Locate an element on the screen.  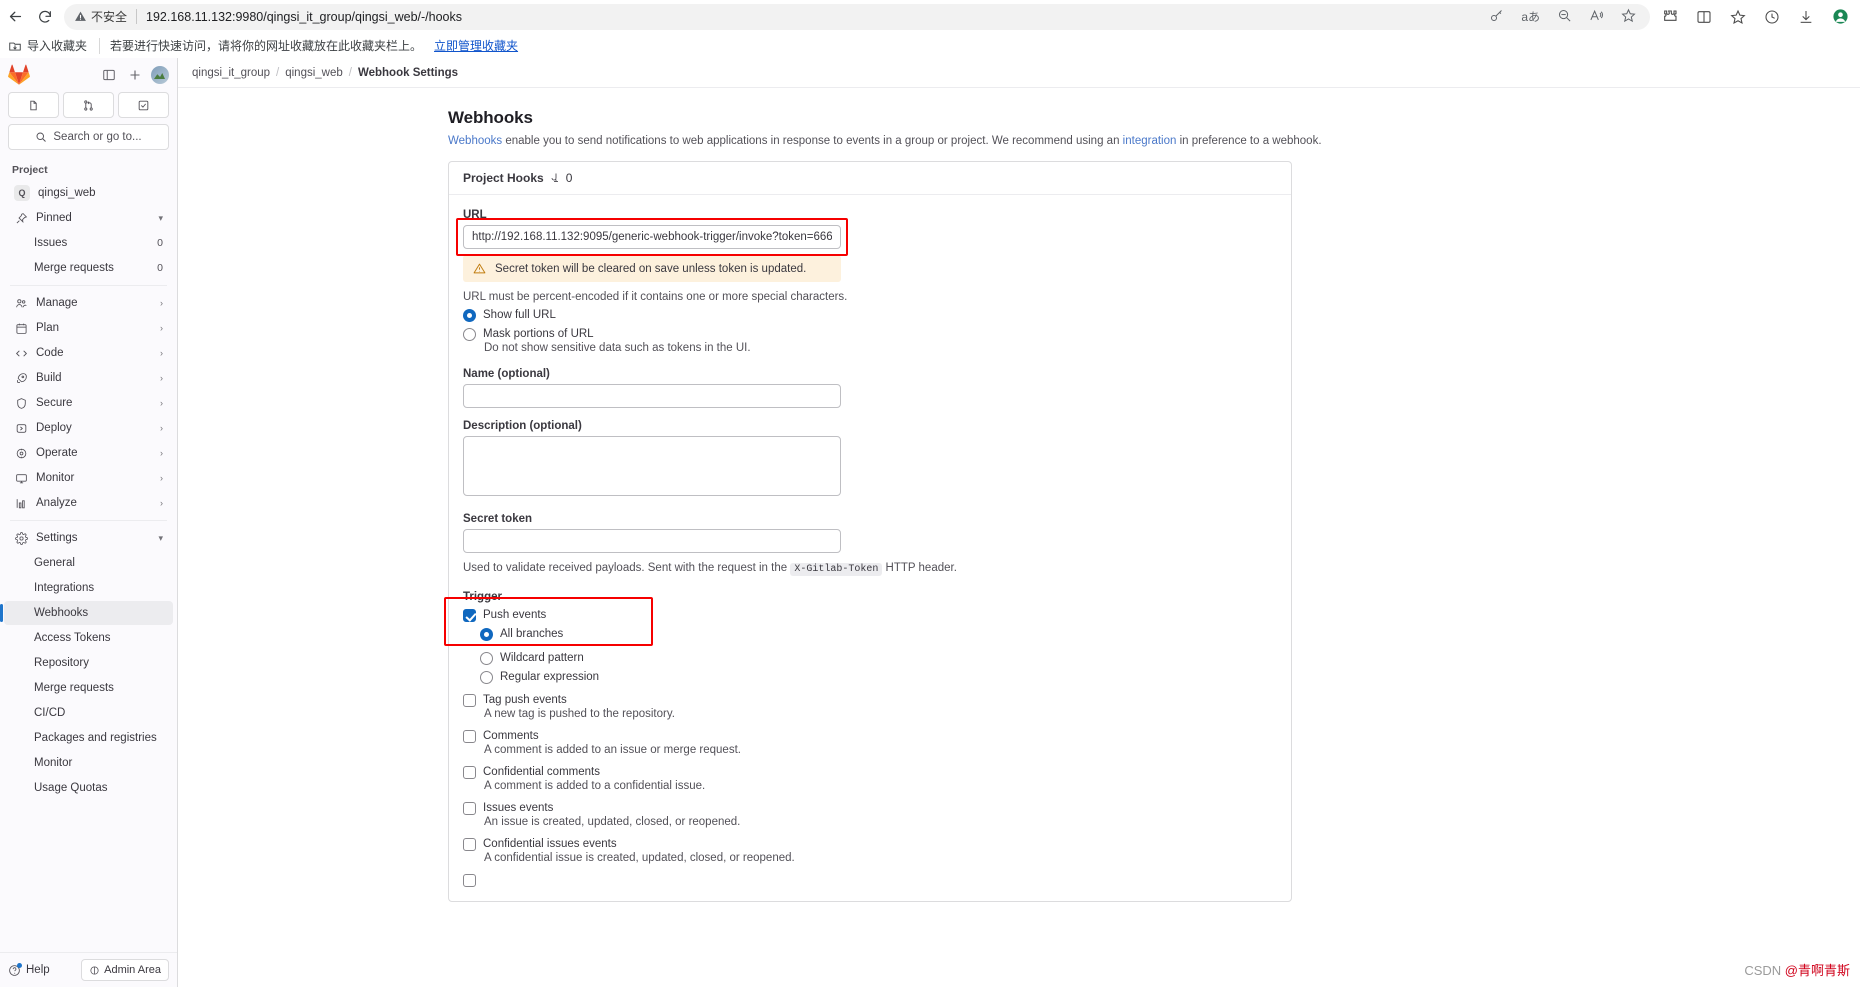
manage-bookmarks-link: 立即管理收藏夹 is located at coordinates (470, 45).